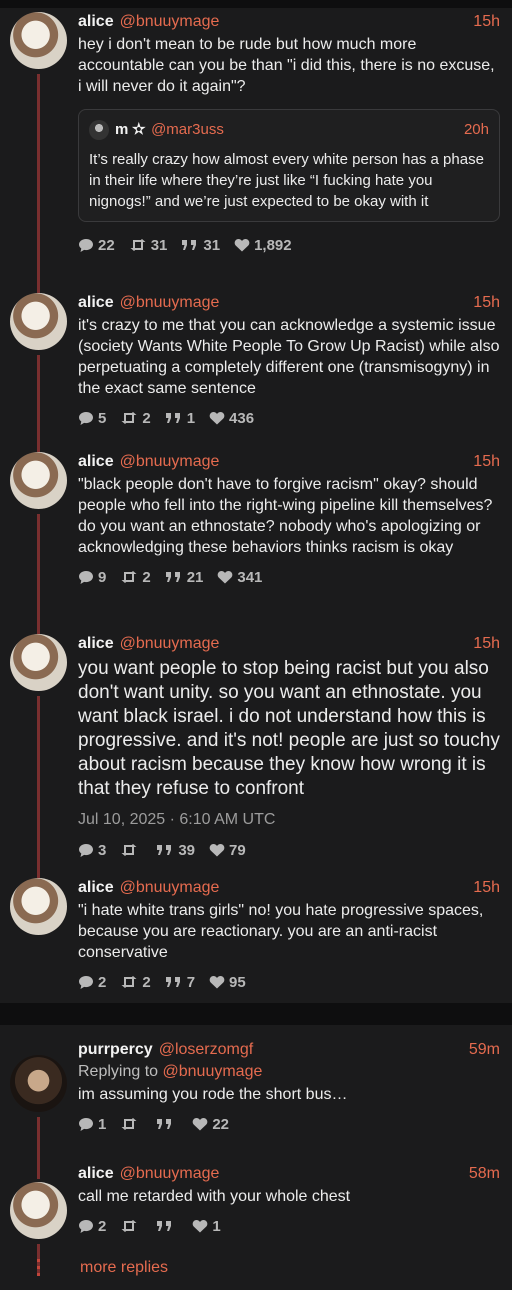 This screenshot has height=1290, width=512. What do you see at coordinates (200, 245) in the screenshot?
I see `quote-button: 31` at bounding box center [200, 245].